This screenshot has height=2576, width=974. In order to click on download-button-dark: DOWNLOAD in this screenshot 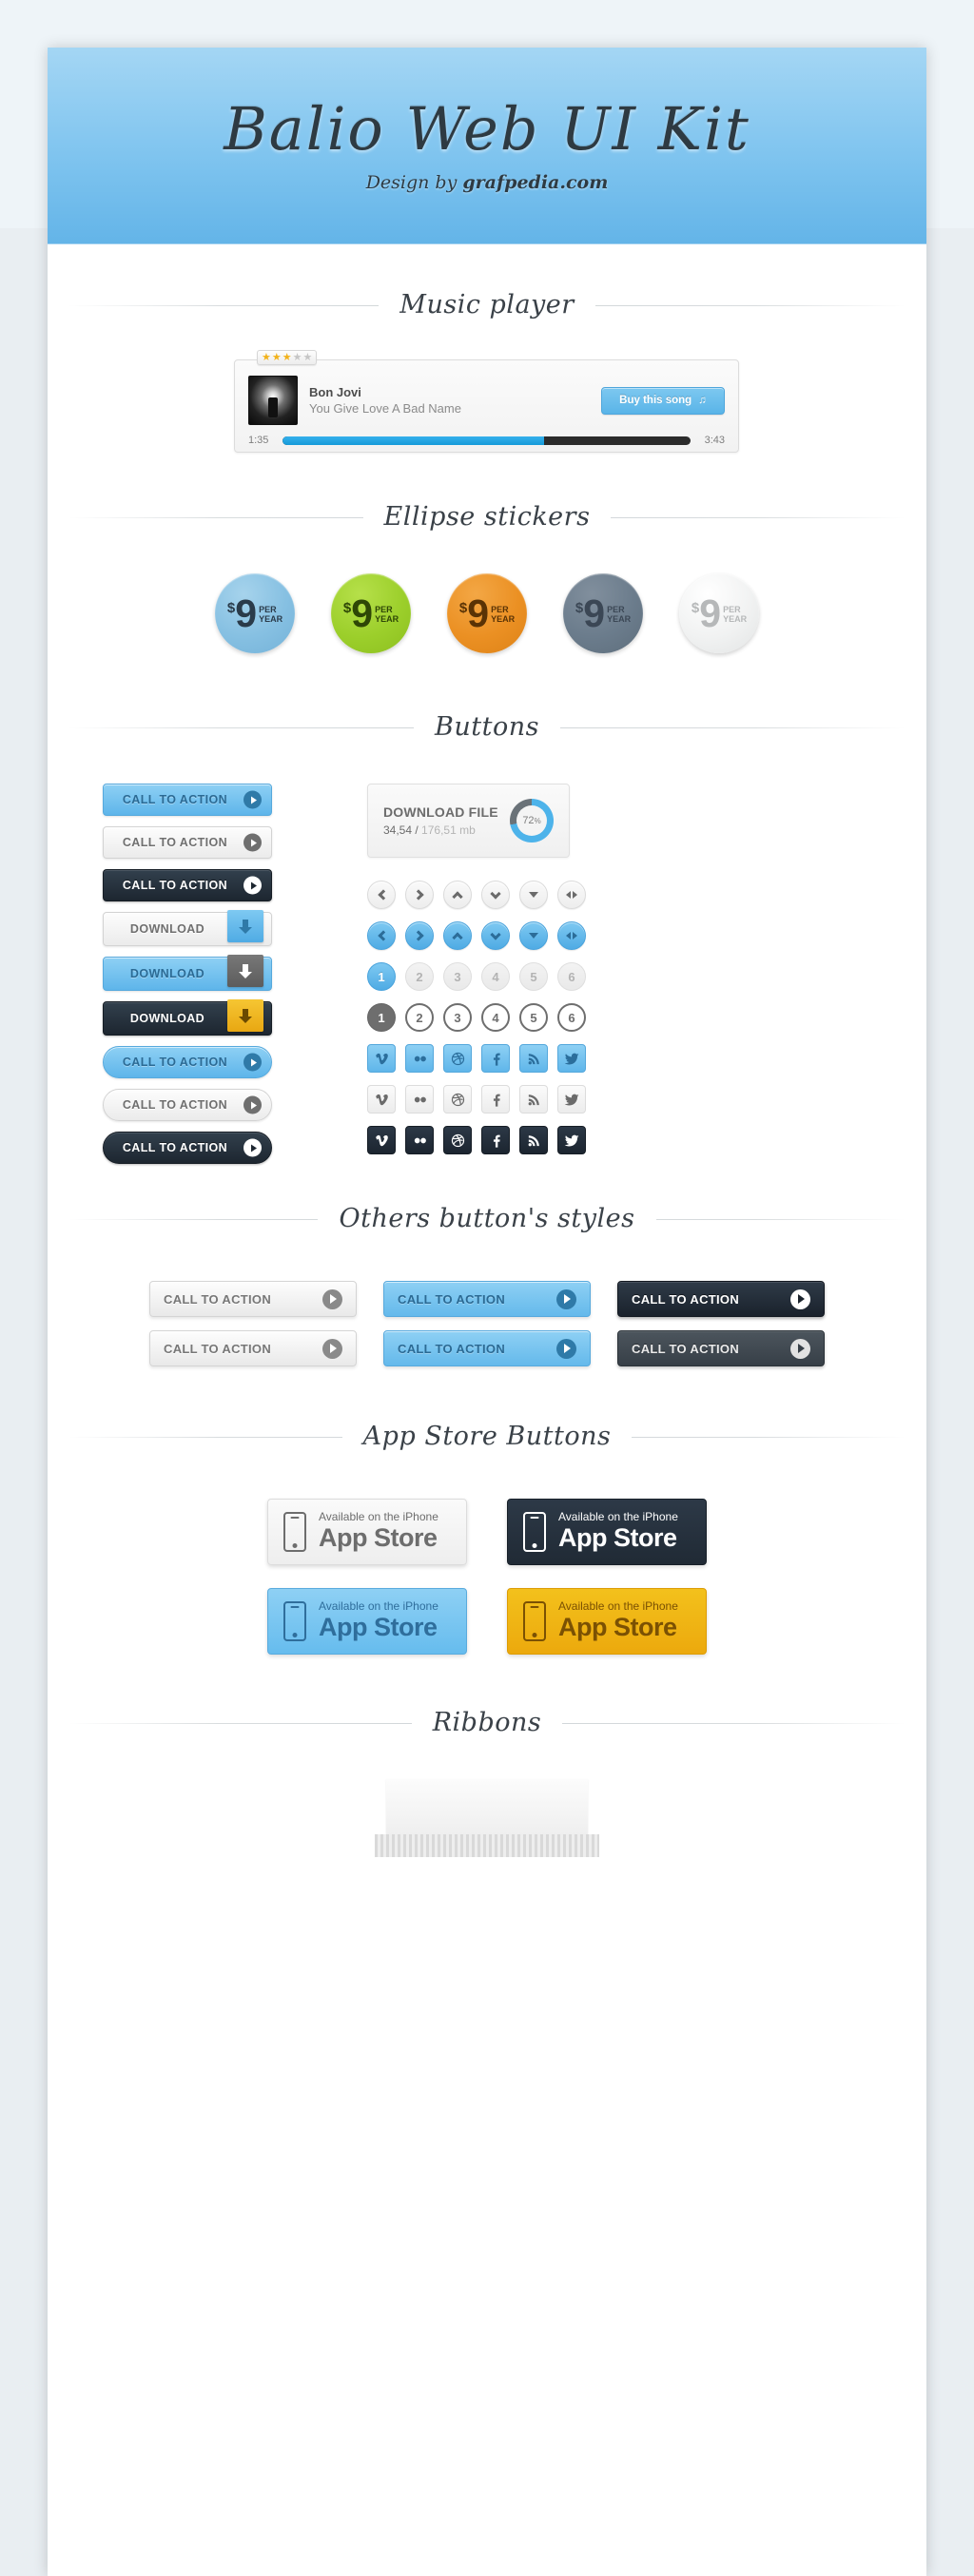, I will do `click(187, 1017)`.